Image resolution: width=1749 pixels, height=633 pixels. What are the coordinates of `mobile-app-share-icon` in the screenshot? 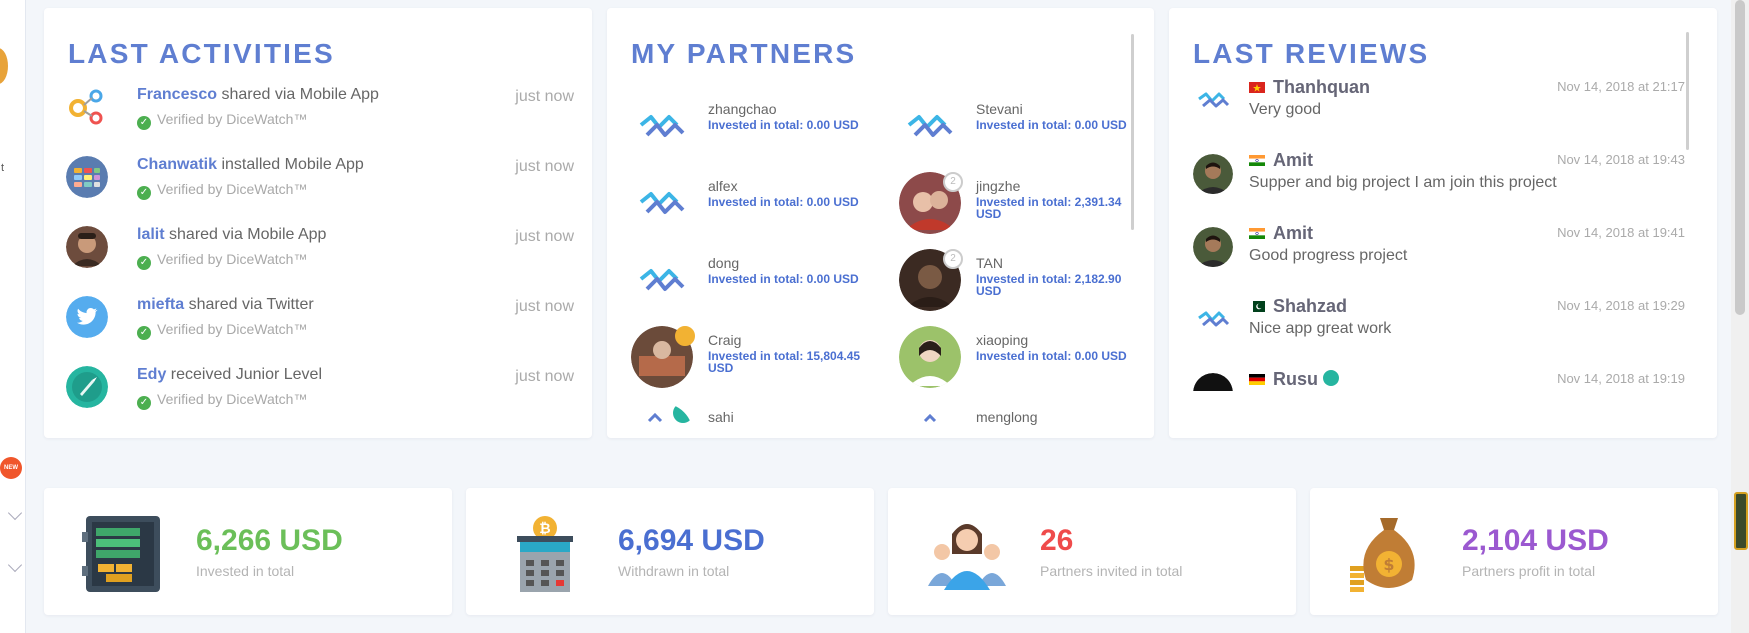 It's located at (86, 107).